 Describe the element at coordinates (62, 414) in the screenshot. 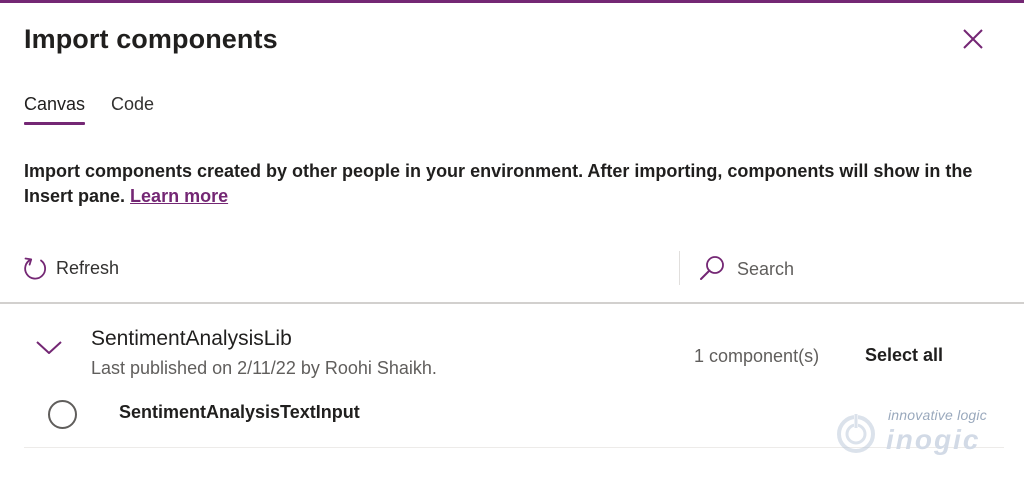

I see `component-radio` at that location.